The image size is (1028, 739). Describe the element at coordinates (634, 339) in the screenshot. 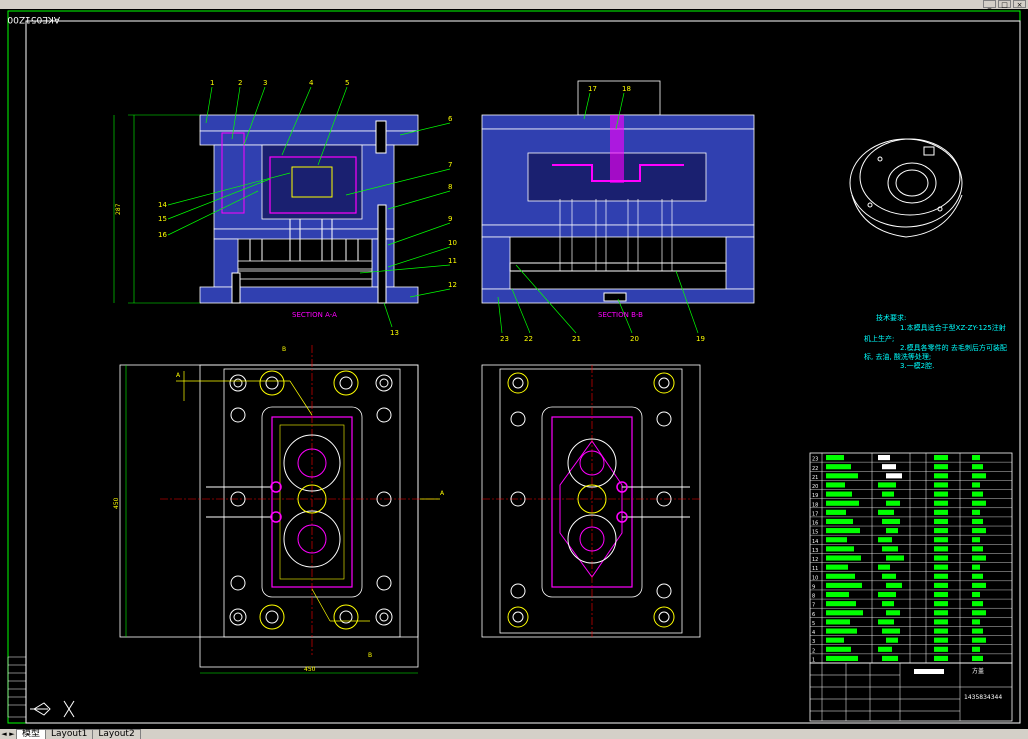

I see `svg-text: 20` at that location.